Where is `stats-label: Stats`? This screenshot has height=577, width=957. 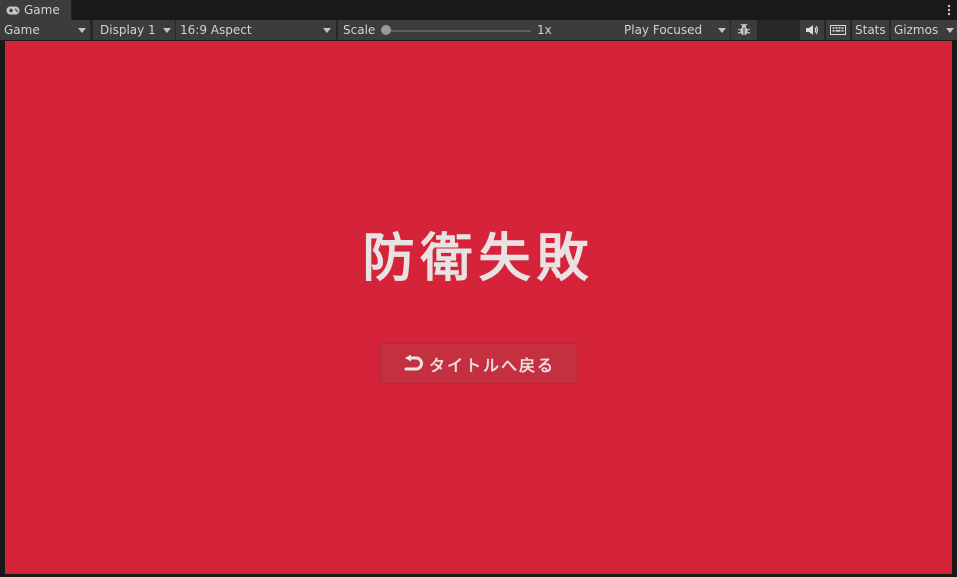
stats-label: Stats is located at coordinates (870, 30).